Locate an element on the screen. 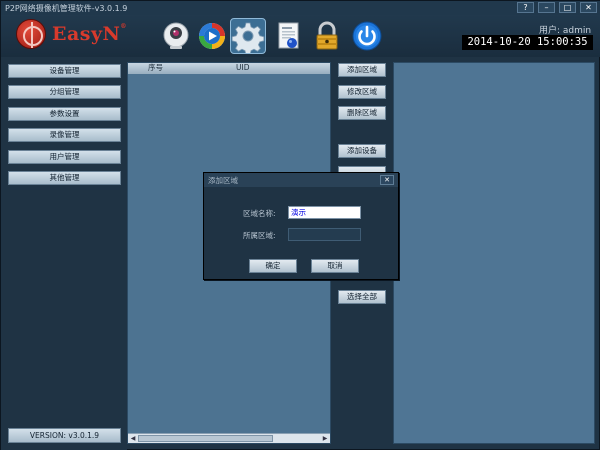 The height and width of the screenshot is (450, 600). area-name-label: 区域名称: is located at coordinates (259, 213).